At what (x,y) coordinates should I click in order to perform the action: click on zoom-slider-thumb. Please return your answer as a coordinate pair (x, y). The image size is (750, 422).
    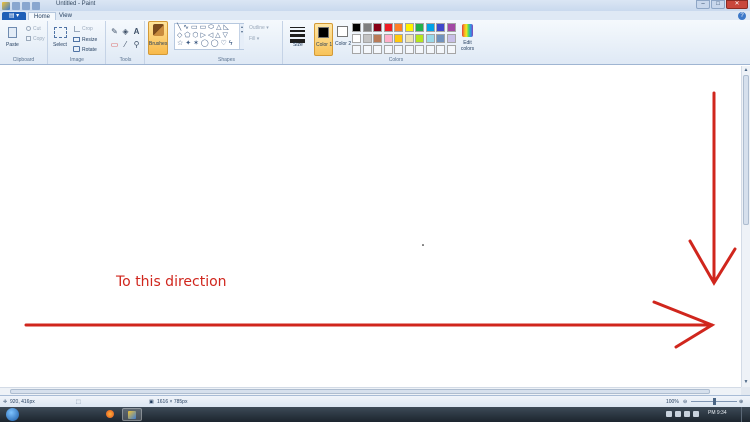
    Looking at the image, I should click on (714, 401).